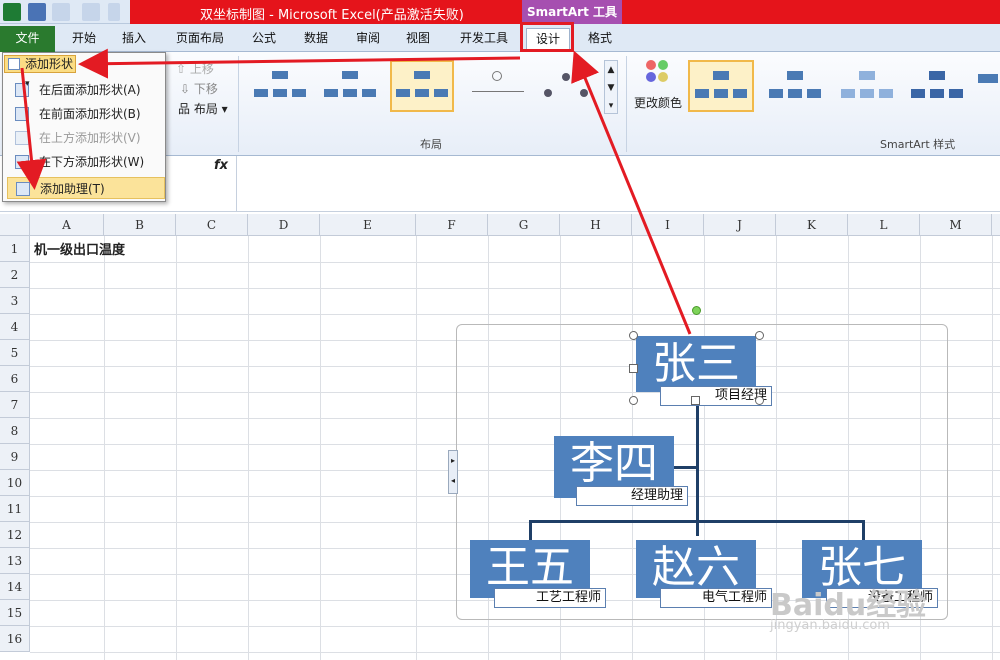 This screenshot has height=660, width=1000. I want to click on arrow-to-add-shape, so click(299, 63).